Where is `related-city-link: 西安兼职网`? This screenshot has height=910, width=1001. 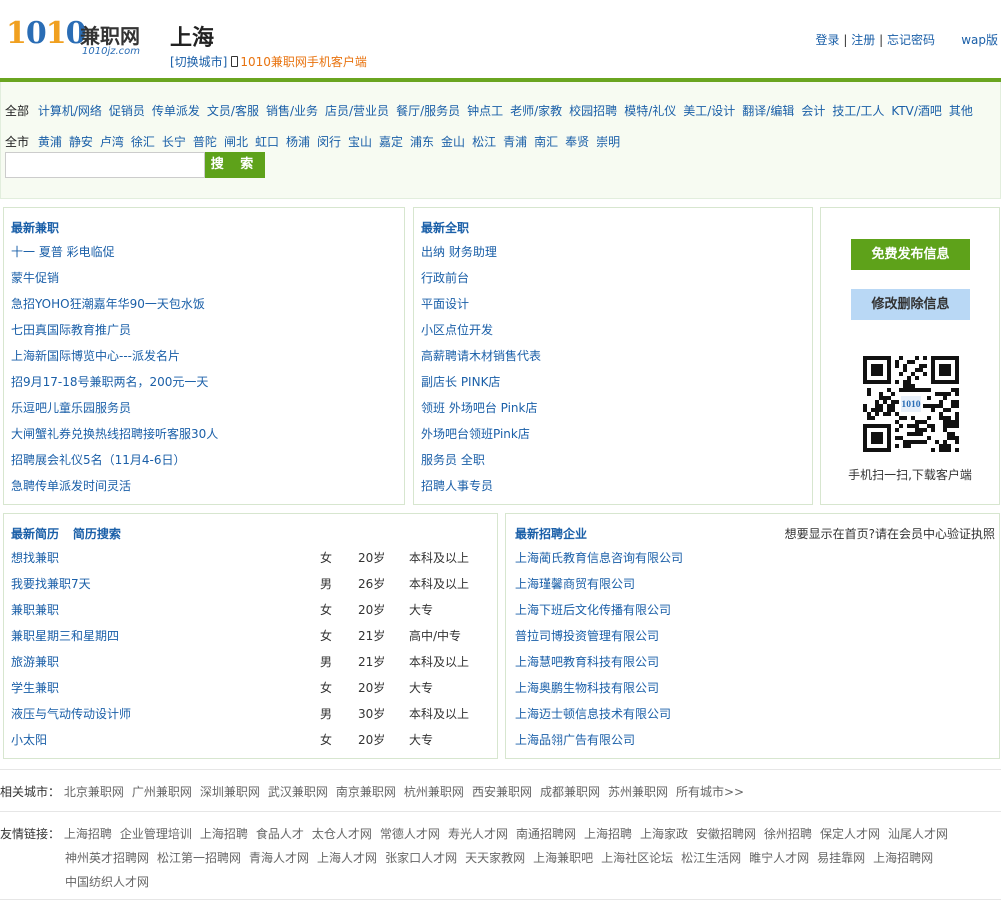 related-city-link: 西安兼职网 is located at coordinates (502, 792).